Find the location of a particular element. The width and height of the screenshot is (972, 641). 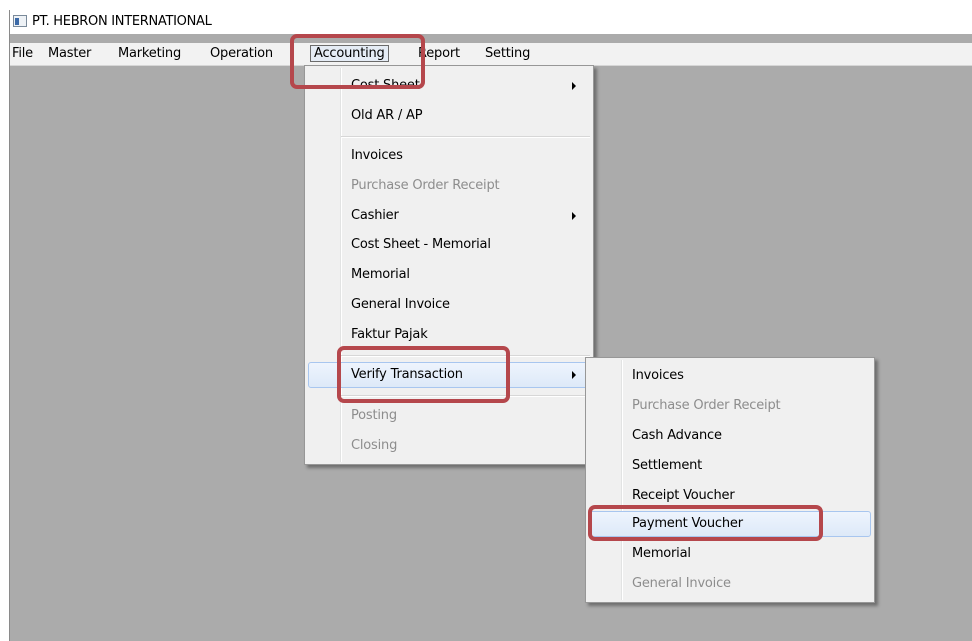

menu-item-closing: Closing is located at coordinates (449, 446).